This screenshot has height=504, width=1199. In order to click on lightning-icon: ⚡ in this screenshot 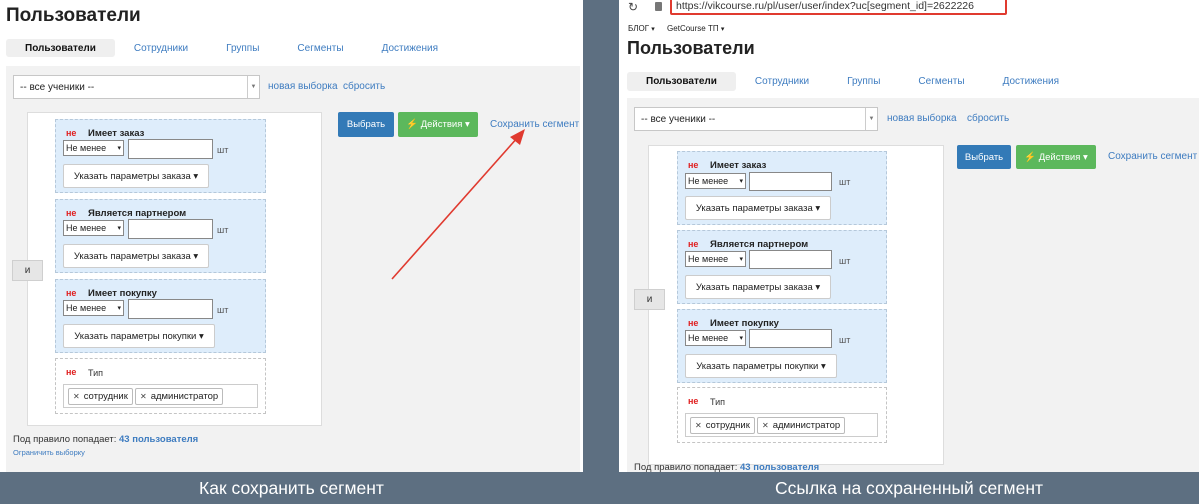, I will do `click(1030, 157)`.